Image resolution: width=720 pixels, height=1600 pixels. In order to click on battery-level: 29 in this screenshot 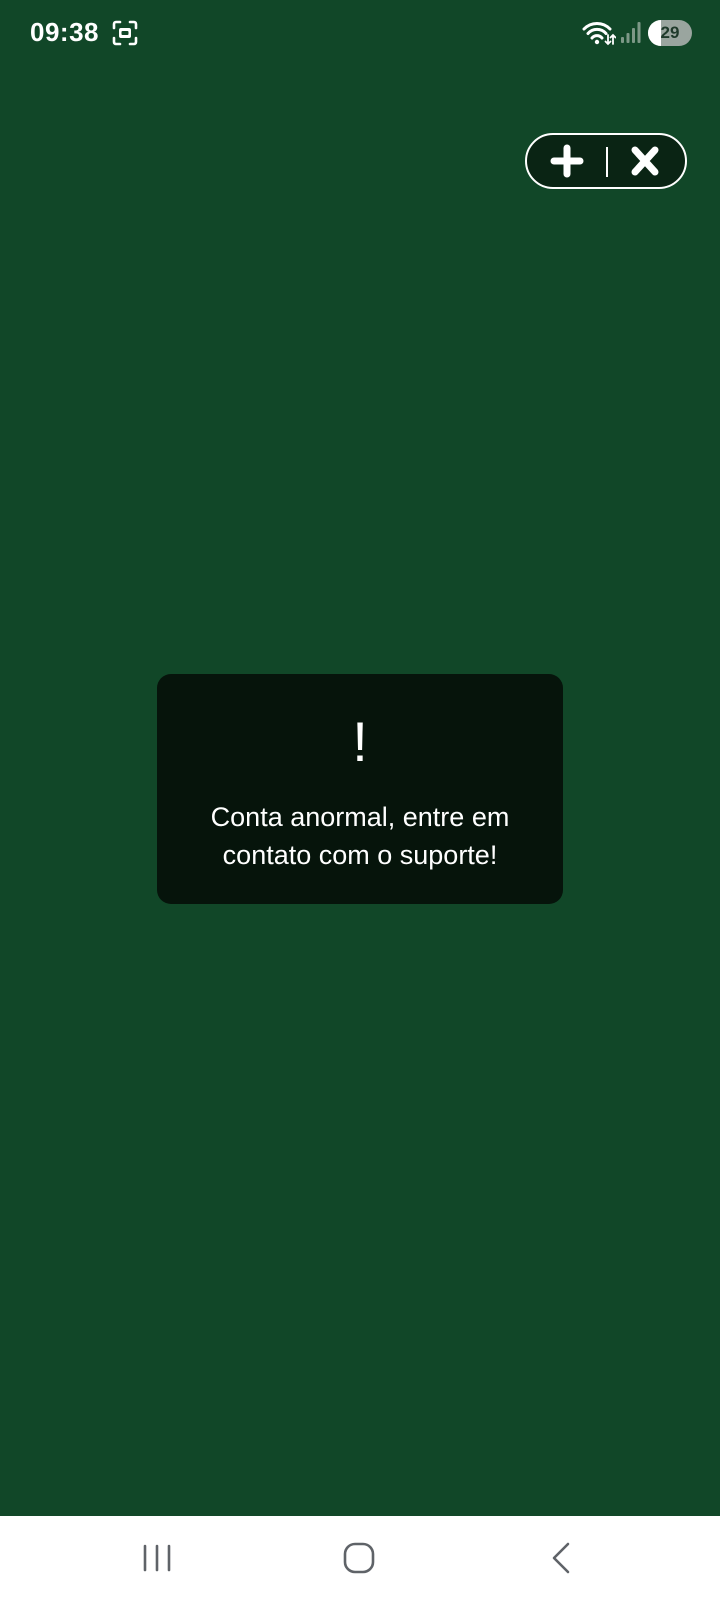, I will do `click(670, 32)`.